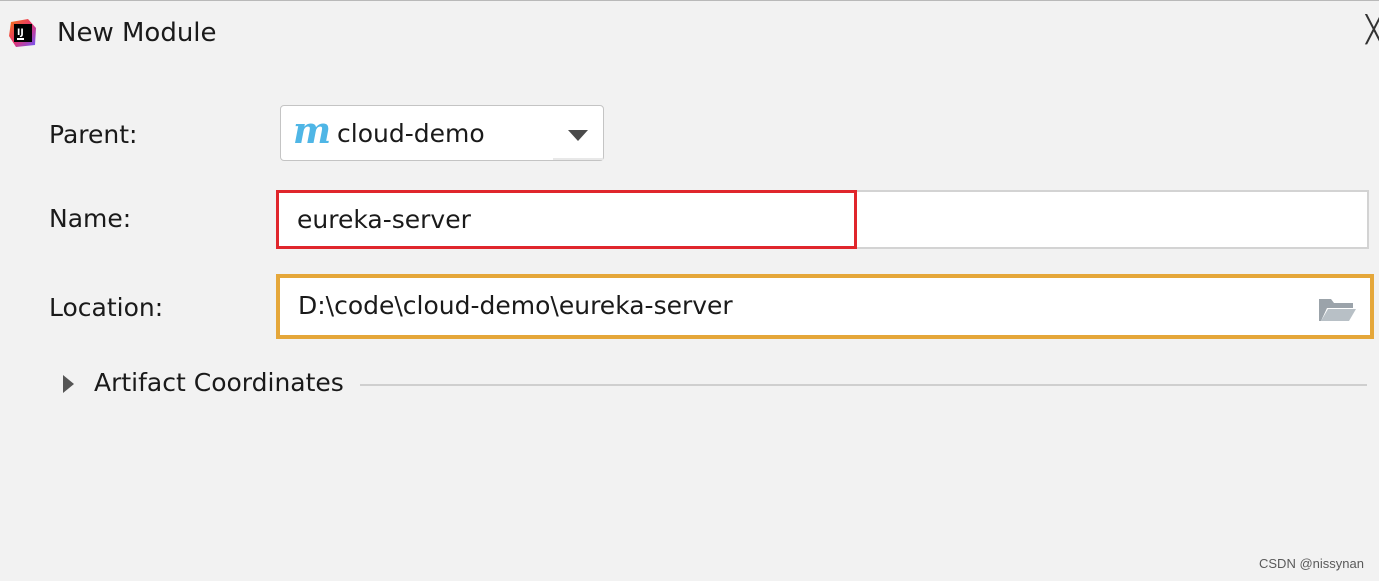 The width and height of the screenshot is (1379, 581). Describe the element at coordinates (411, 133) in the screenshot. I see `parent-selected-value: cloud-demo` at that location.